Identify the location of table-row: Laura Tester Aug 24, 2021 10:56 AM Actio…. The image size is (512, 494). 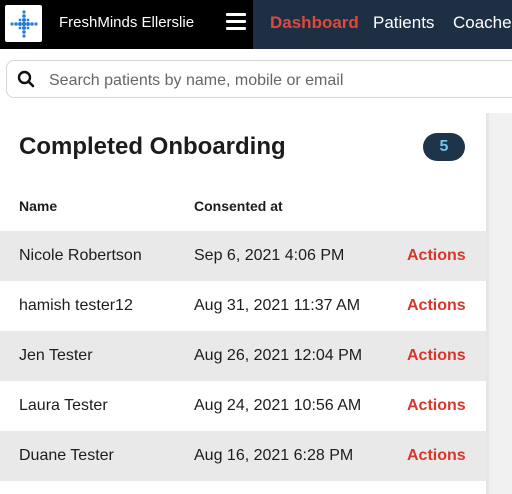
(243, 406).